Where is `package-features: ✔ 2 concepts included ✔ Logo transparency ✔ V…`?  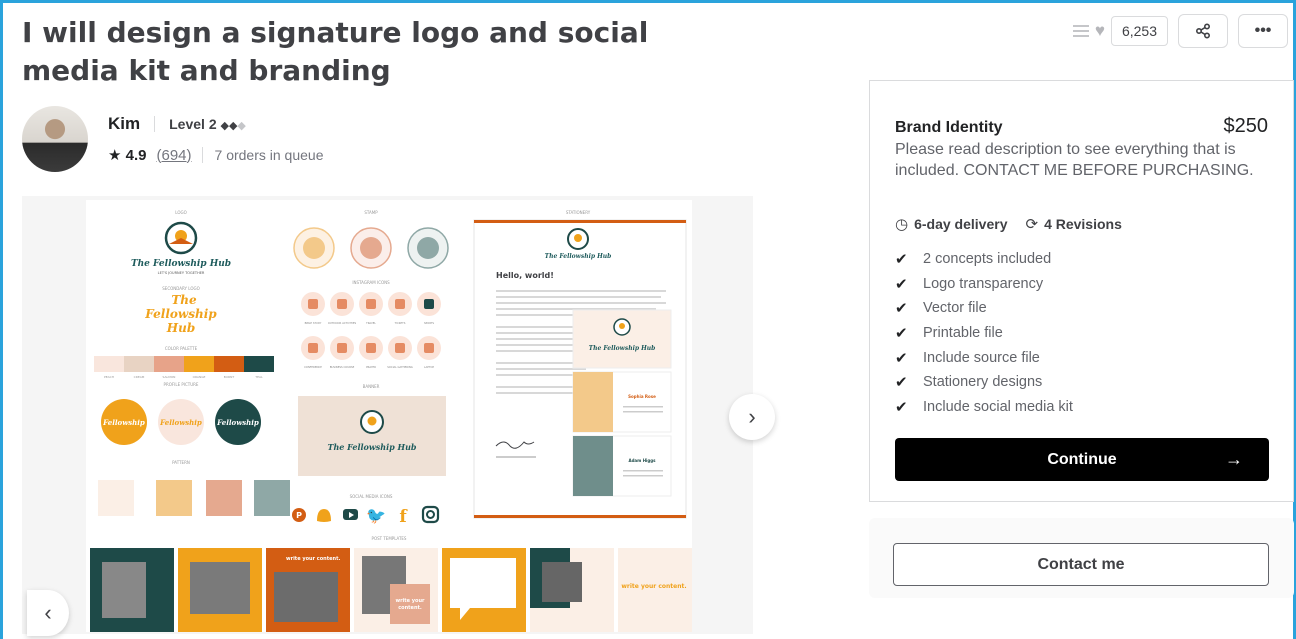
package-features: ✔ 2 concepts included ✔ Logo transparency ✔ V… is located at coordinates (984, 333).